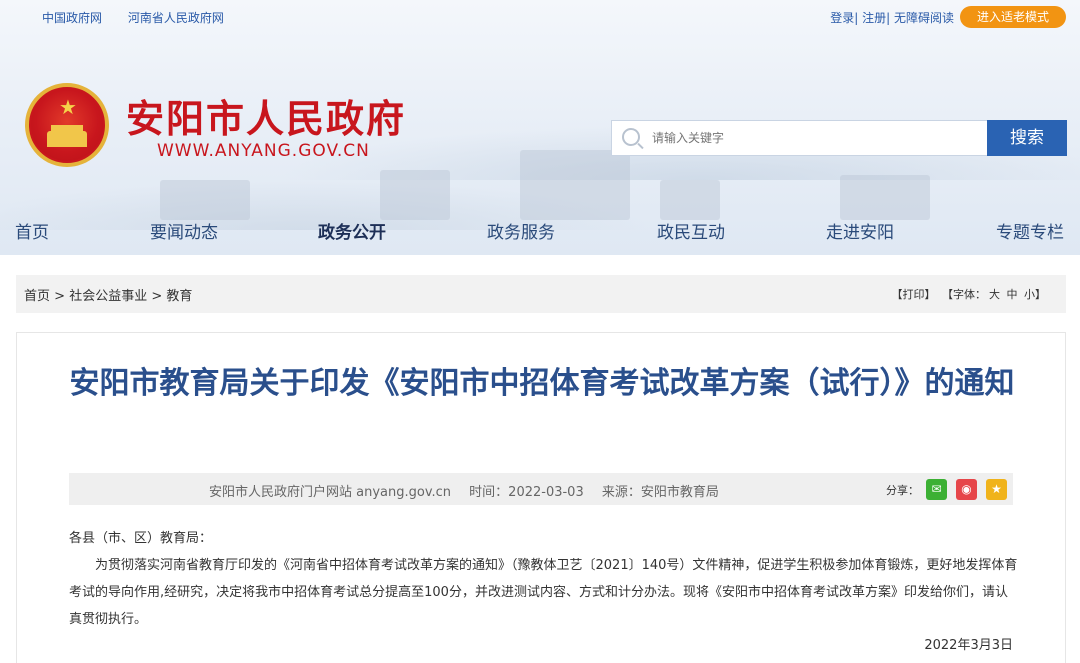  I want to click on weibo-share-icon: ◉, so click(966, 489).